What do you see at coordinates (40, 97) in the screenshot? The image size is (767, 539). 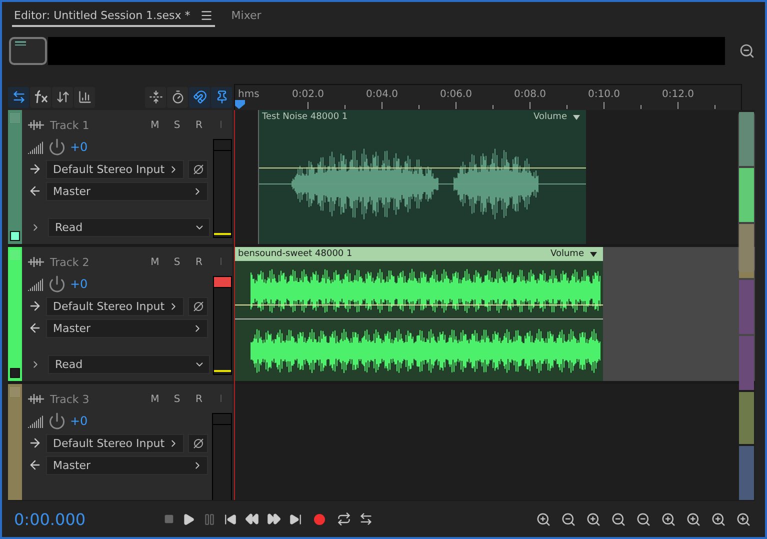 I see `fx-icon` at bounding box center [40, 97].